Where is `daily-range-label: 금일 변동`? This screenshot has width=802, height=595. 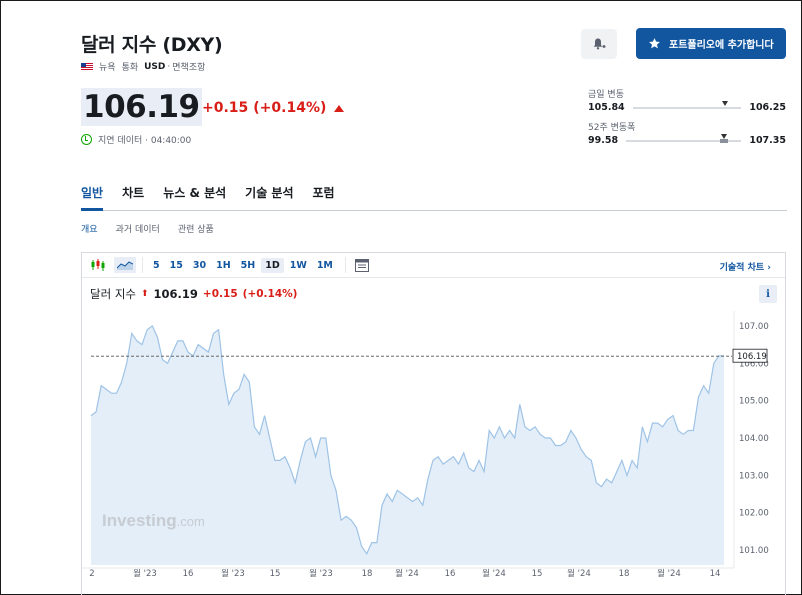 daily-range-label: 금일 변동 is located at coordinates (606, 95).